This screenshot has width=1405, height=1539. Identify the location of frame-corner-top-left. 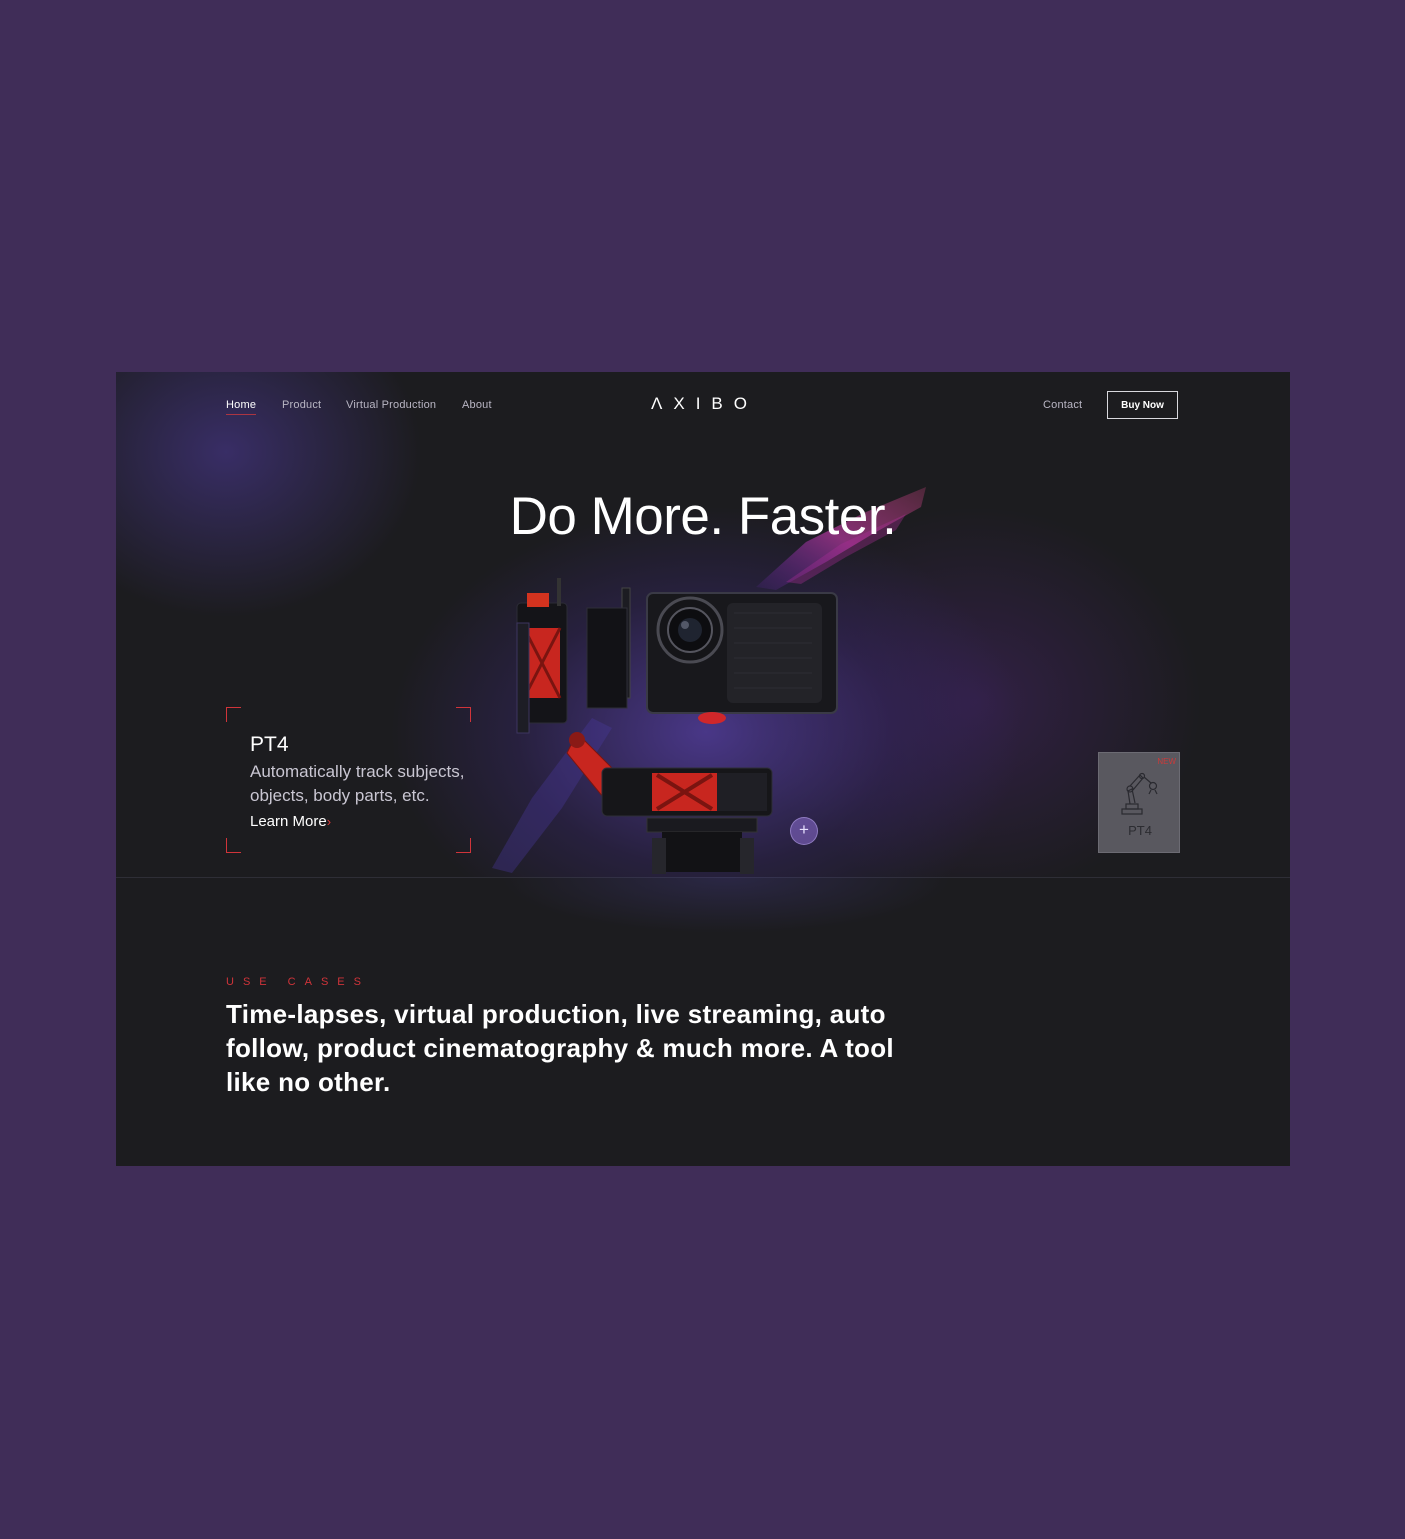
(233, 714).